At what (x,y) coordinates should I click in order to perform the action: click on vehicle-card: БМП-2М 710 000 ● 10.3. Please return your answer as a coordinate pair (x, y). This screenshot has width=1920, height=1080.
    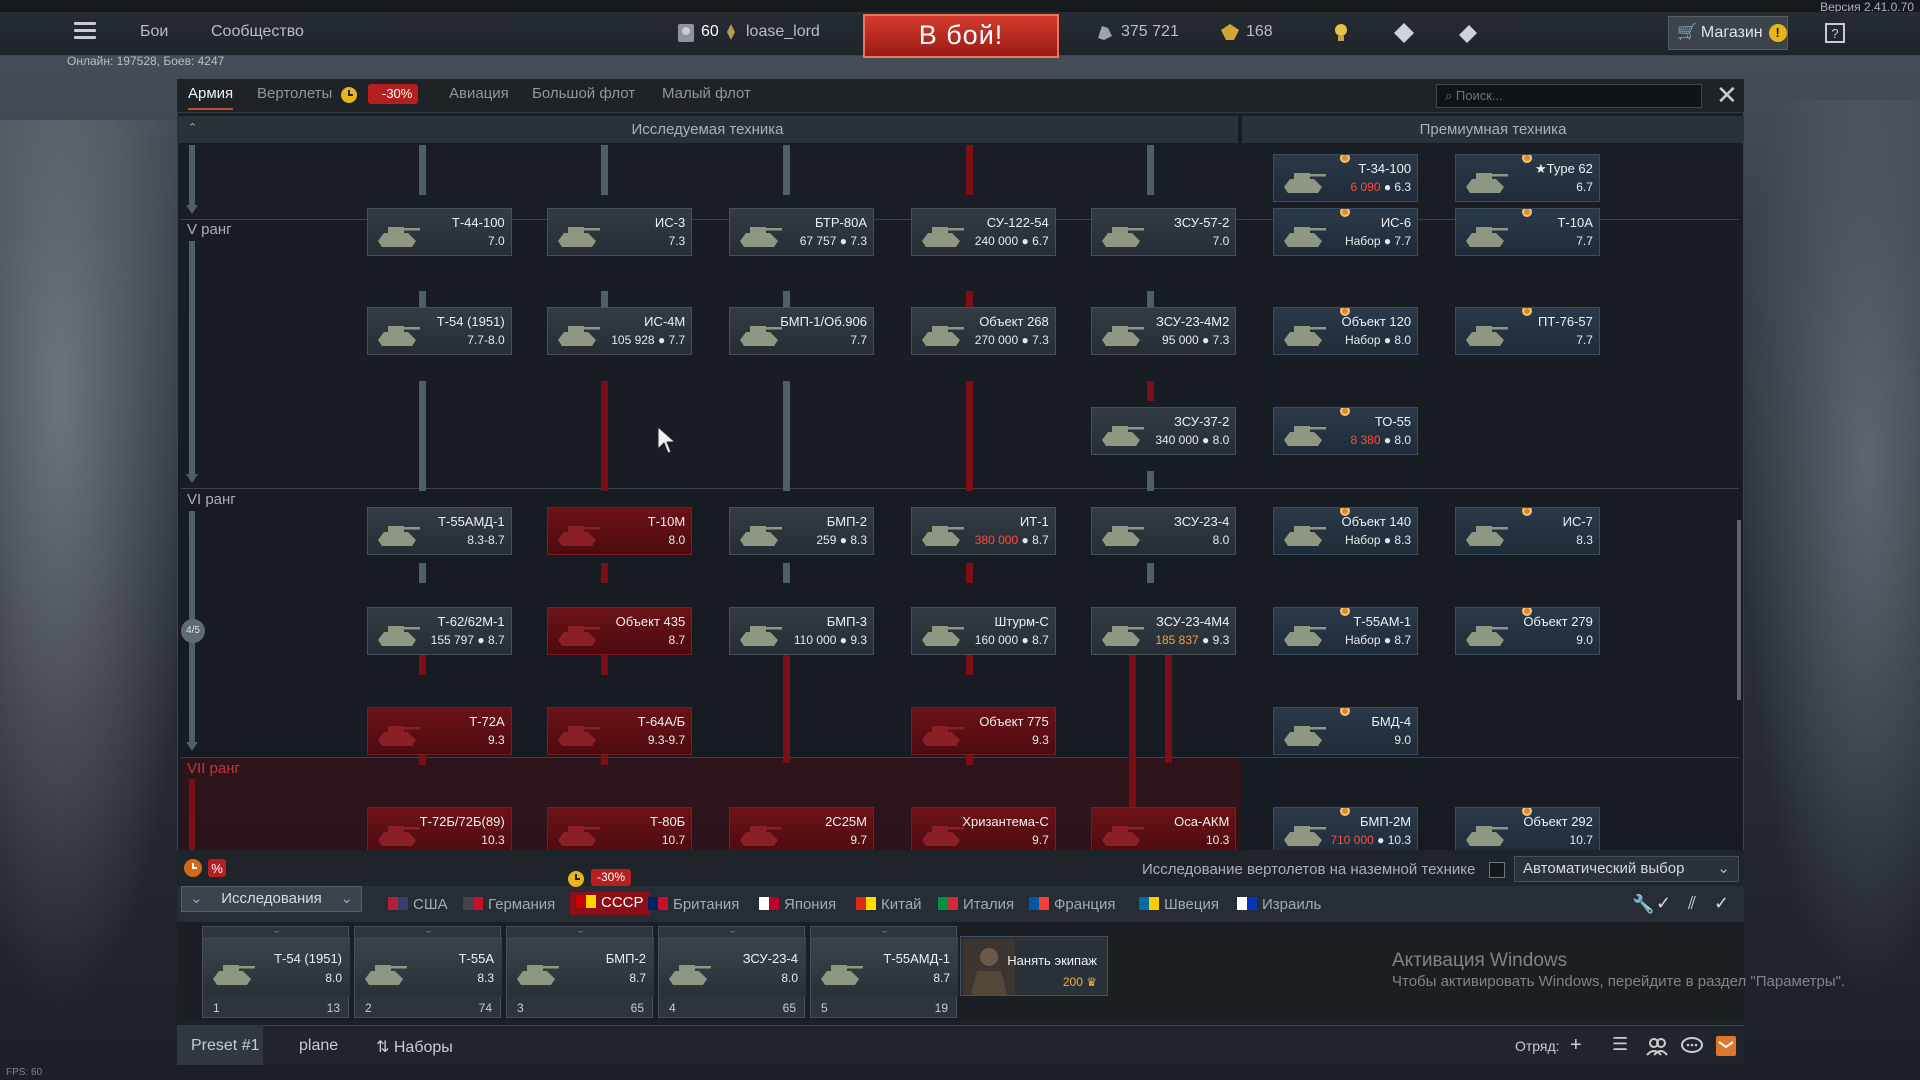
    Looking at the image, I should click on (1346, 828).